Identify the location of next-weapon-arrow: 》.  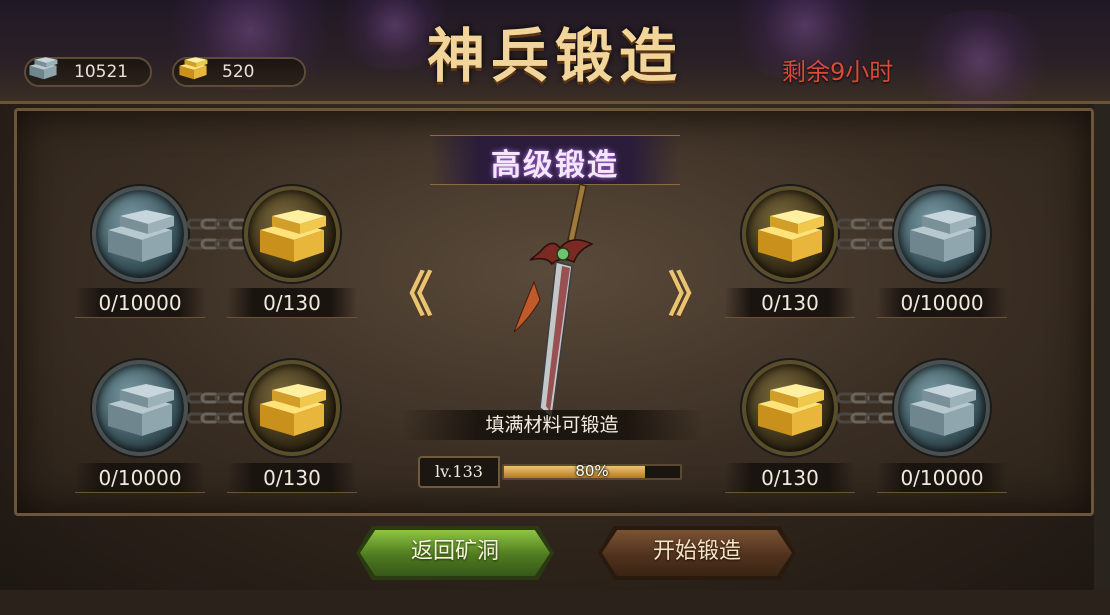
(692, 295).